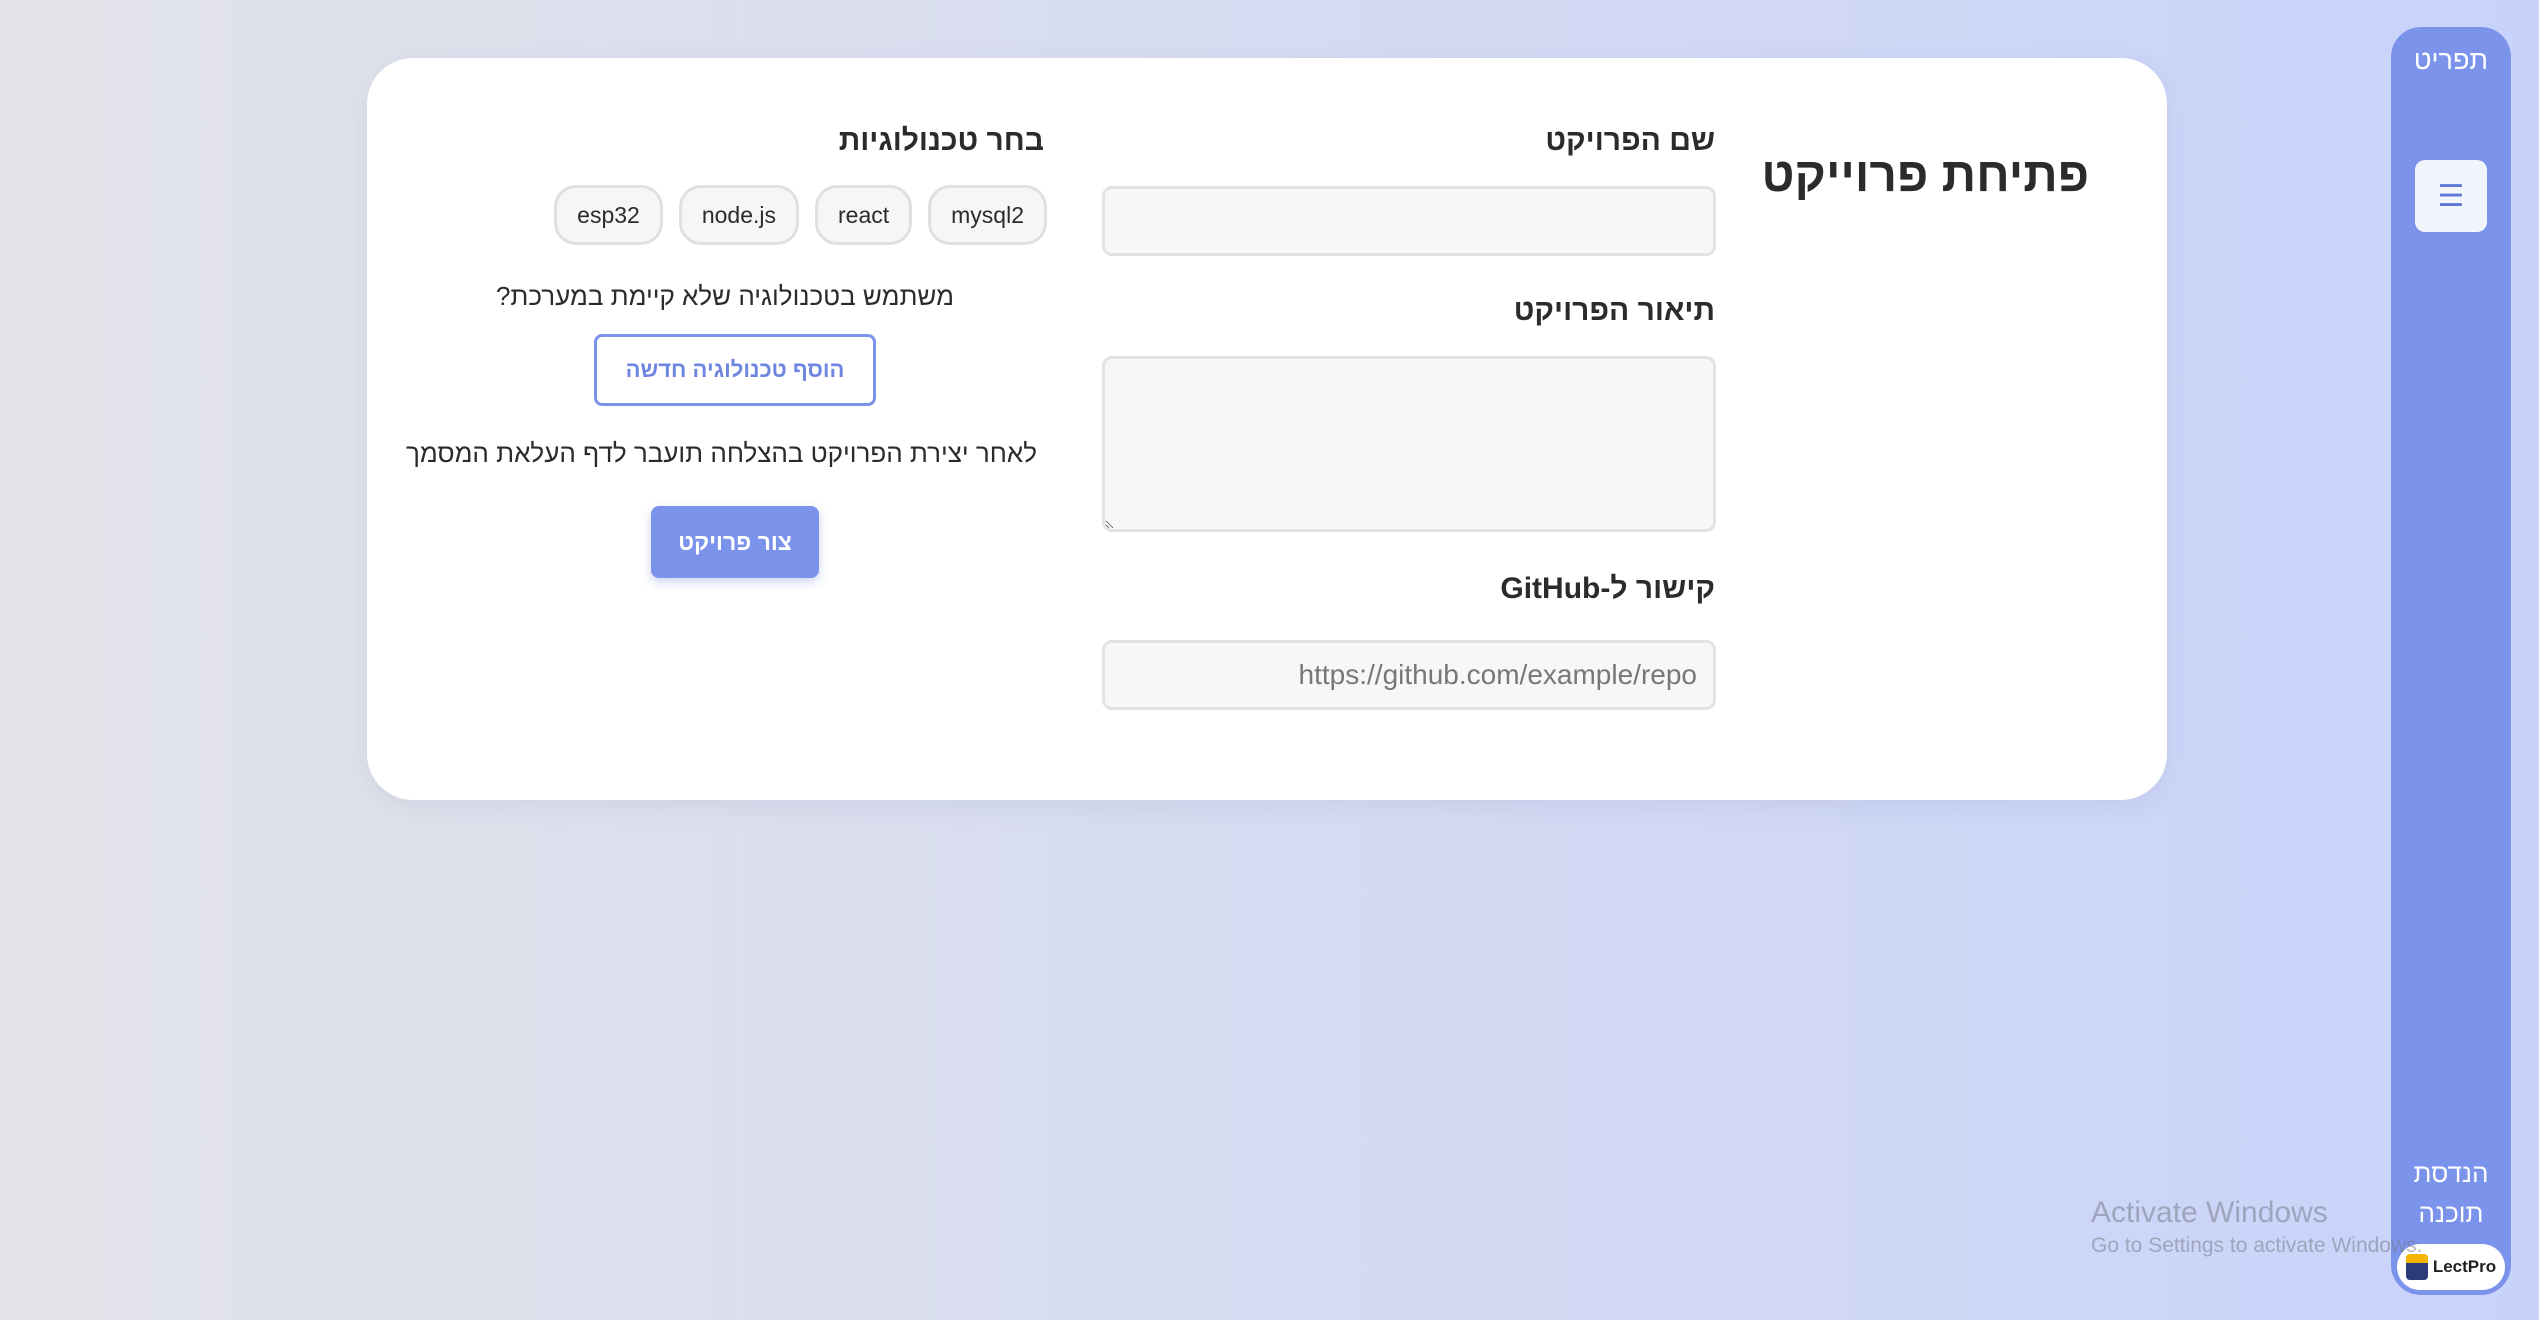 Image resolution: width=2539 pixels, height=1320 pixels. I want to click on github-link-input, so click(1409, 675).